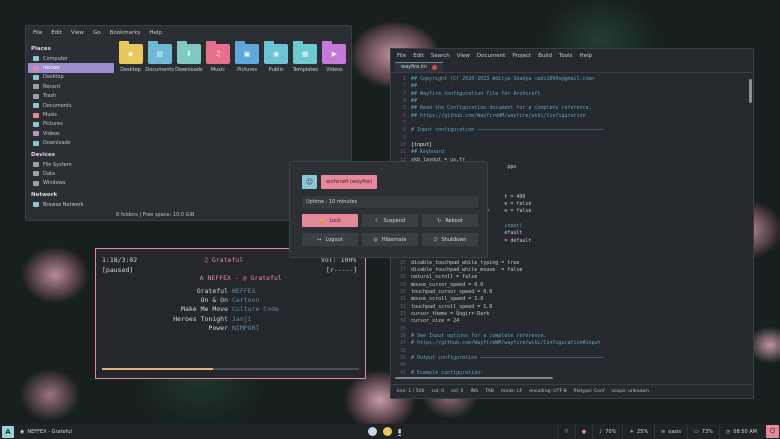  I want to click on editor-menu-search: Search, so click(440, 56).